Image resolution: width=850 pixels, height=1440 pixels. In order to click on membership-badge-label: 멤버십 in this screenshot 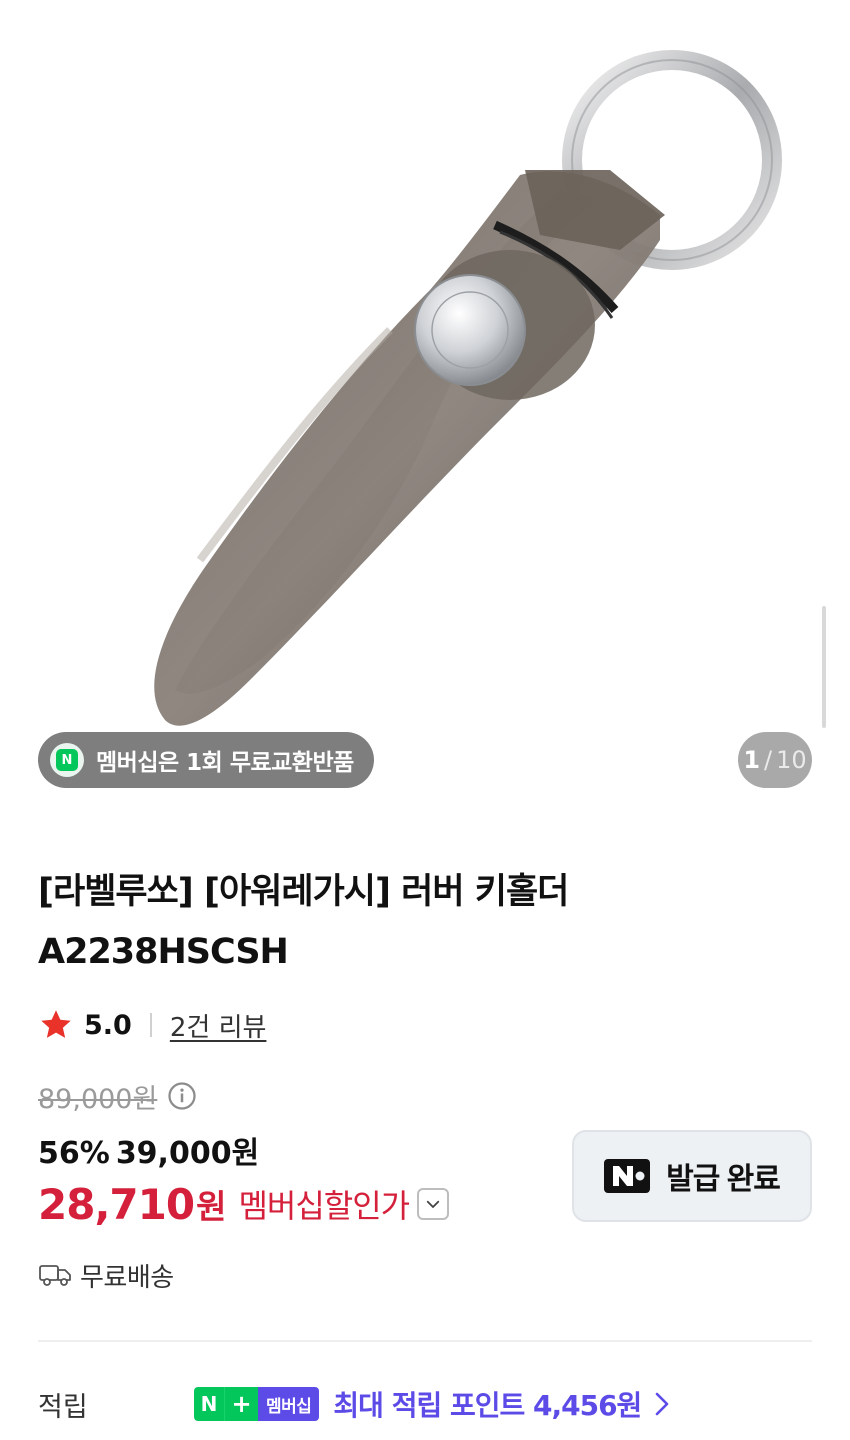, I will do `click(289, 1404)`.